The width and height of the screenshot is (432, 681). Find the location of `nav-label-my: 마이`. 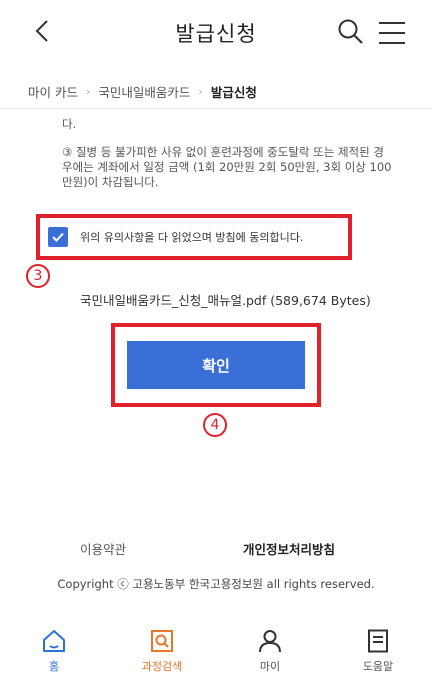

nav-label-my: 마이 is located at coordinates (270, 666).